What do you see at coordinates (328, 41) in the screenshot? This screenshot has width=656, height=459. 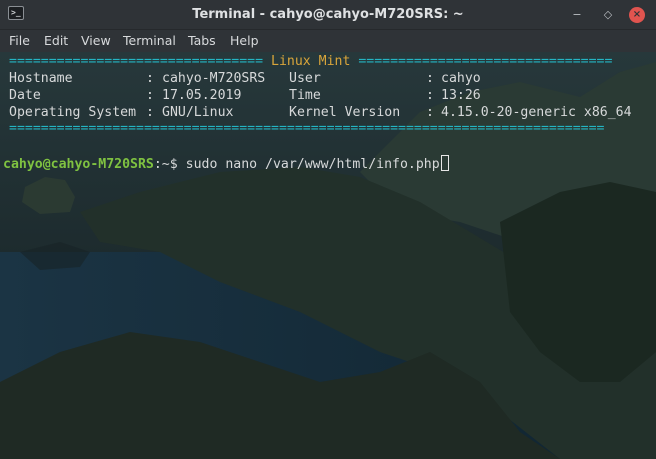 I see `menu-bar: File Edit View Terminal Tabs Help` at bounding box center [328, 41].